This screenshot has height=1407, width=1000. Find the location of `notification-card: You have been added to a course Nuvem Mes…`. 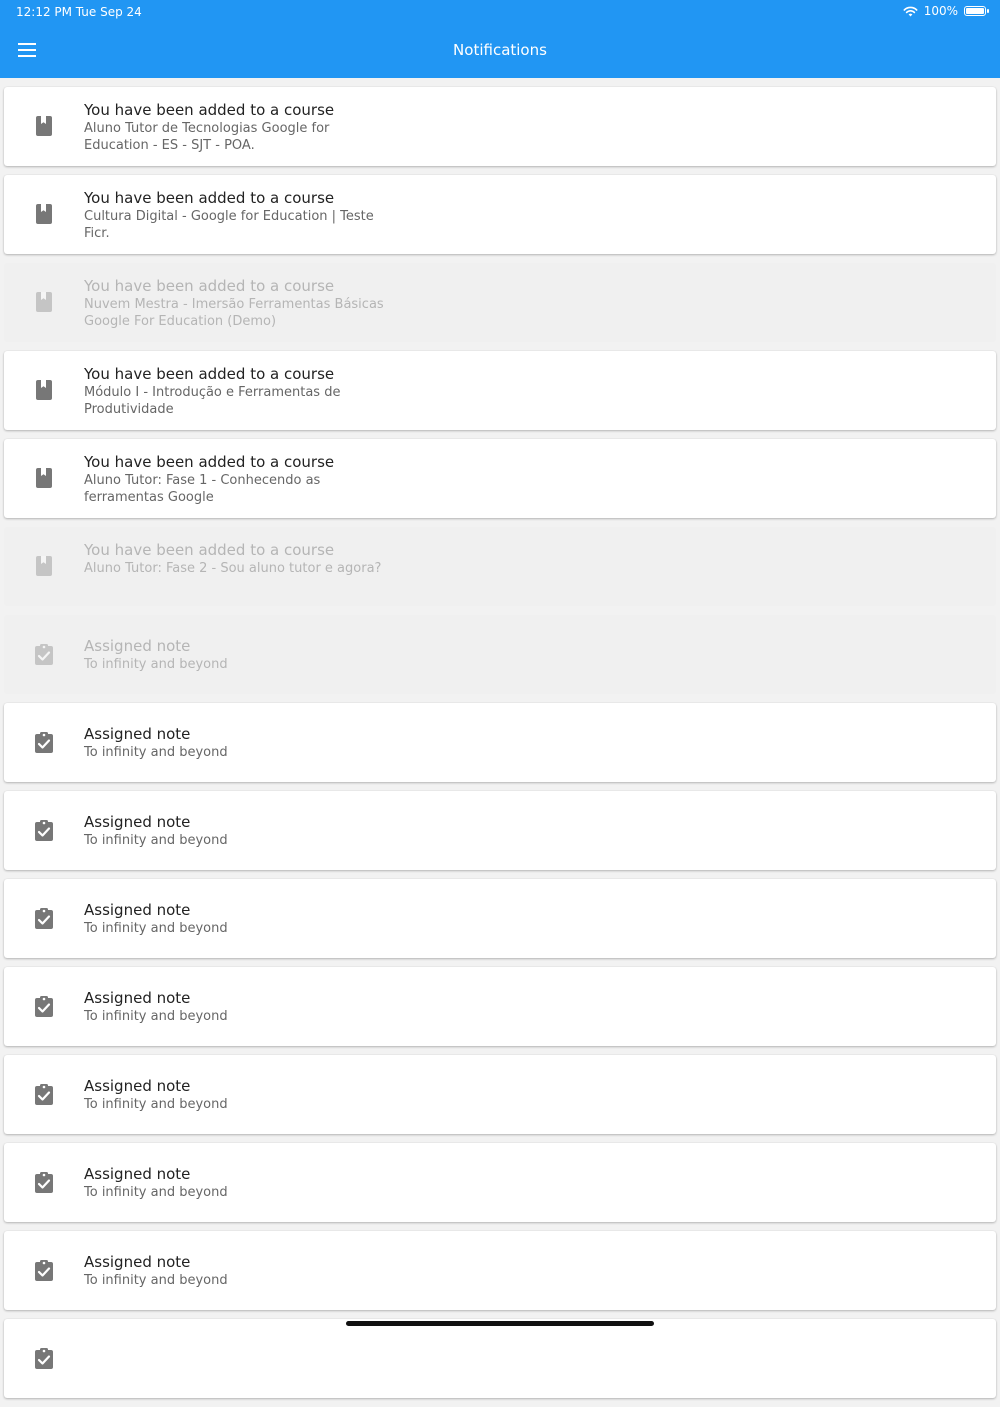

notification-card: You have been added to a course Nuvem Mes… is located at coordinates (500, 302).